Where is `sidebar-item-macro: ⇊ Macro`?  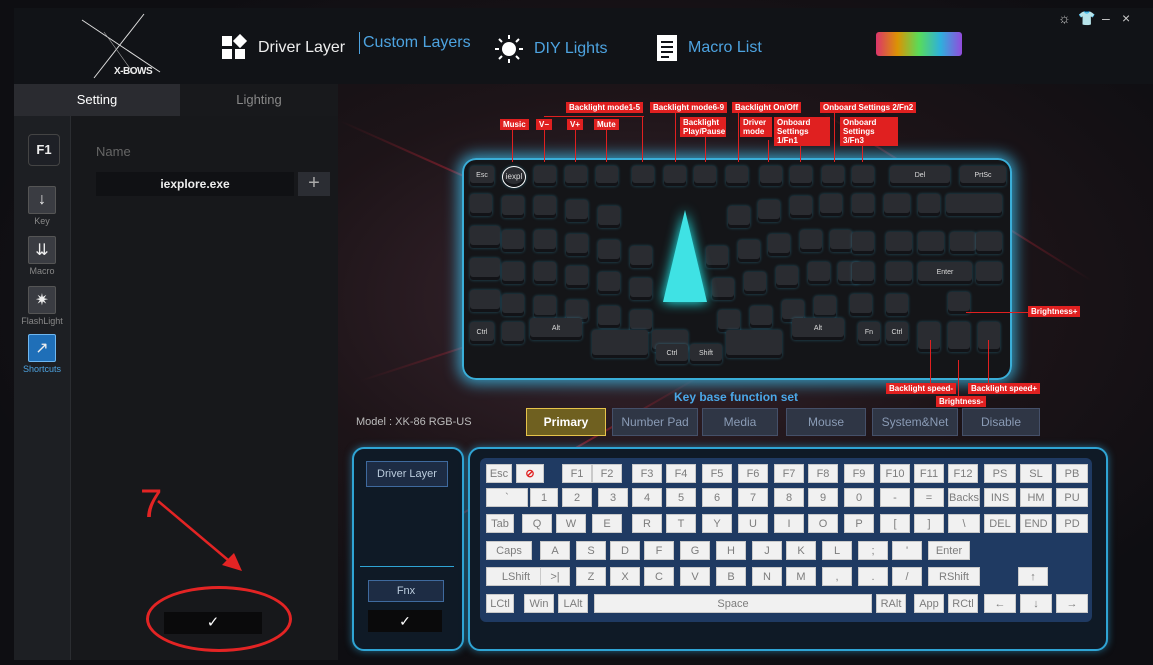
sidebar-item-macro: ⇊ Macro is located at coordinates (42, 256).